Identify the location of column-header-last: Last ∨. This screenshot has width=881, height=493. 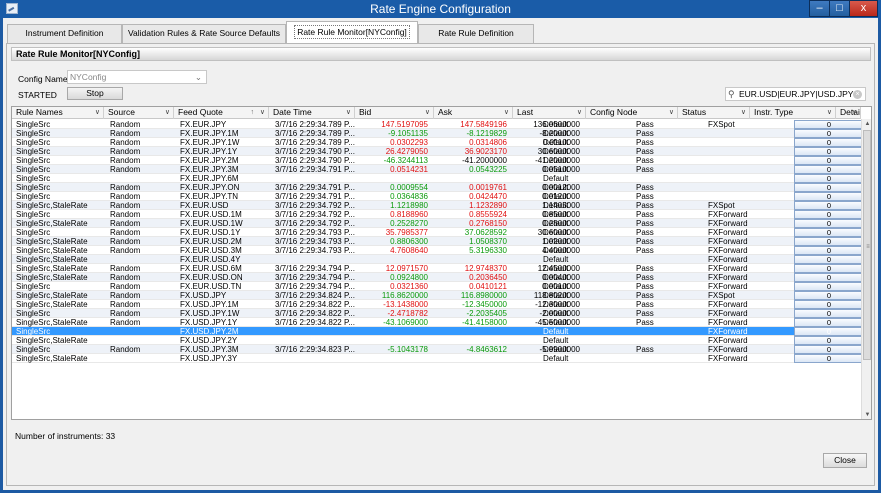
(549, 113).